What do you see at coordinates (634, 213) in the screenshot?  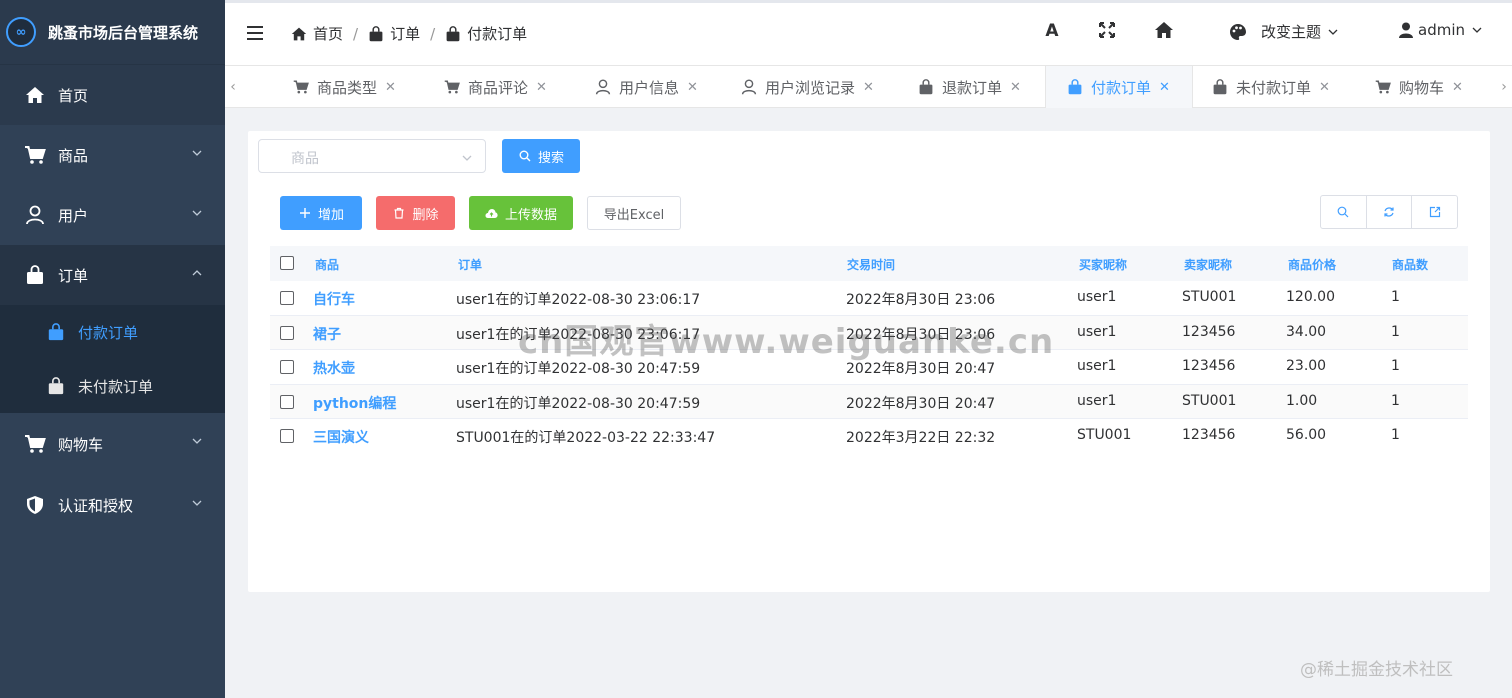 I see `export-excel-button: 导出Excel` at bounding box center [634, 213].